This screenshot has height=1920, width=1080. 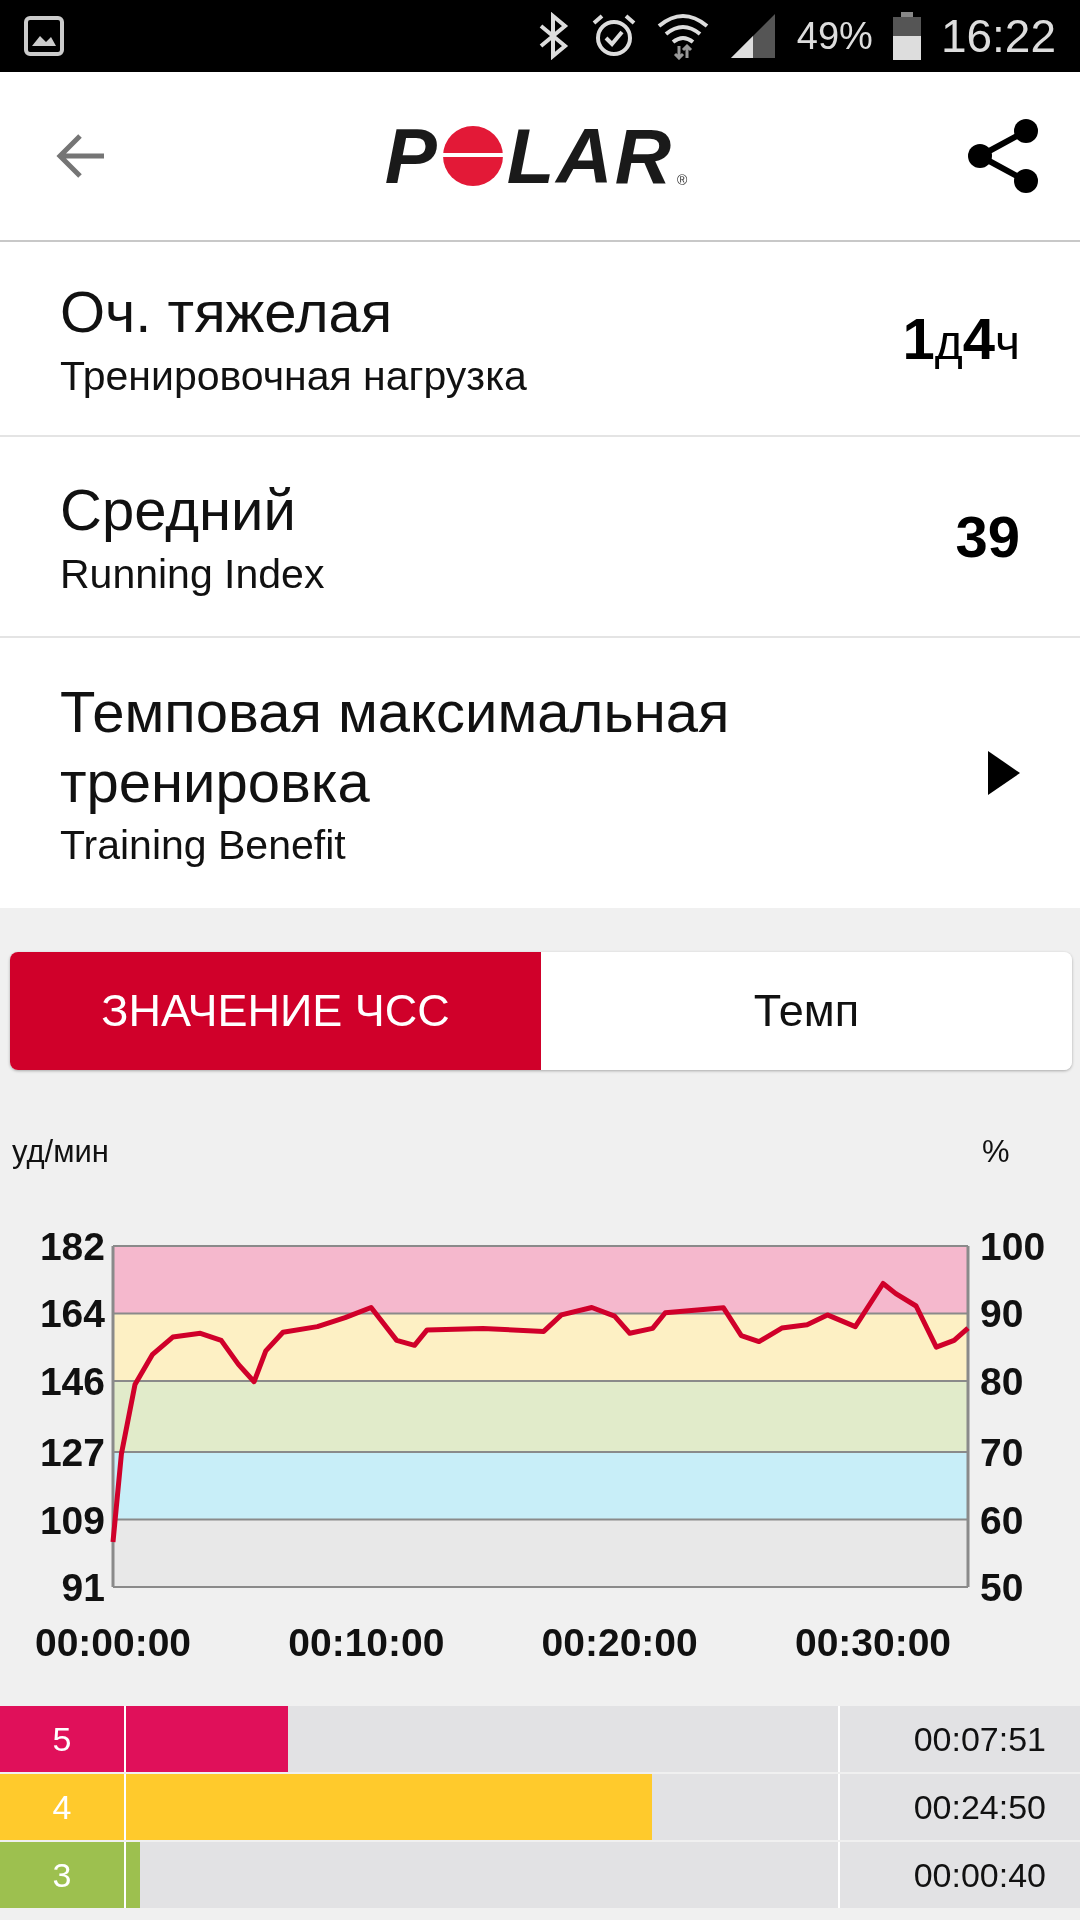 I want to click on alarm-icon, so click(x=613, y=36).